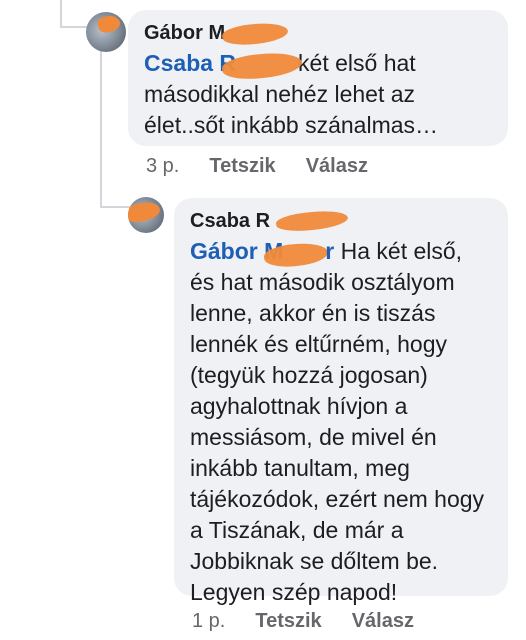 The width and height of the screenshot is (526, 640). What do you see at coordinates (269, 221) in the screenshot?
I see `comment-author-name: Csaba R` at bounding box center [269, 221].